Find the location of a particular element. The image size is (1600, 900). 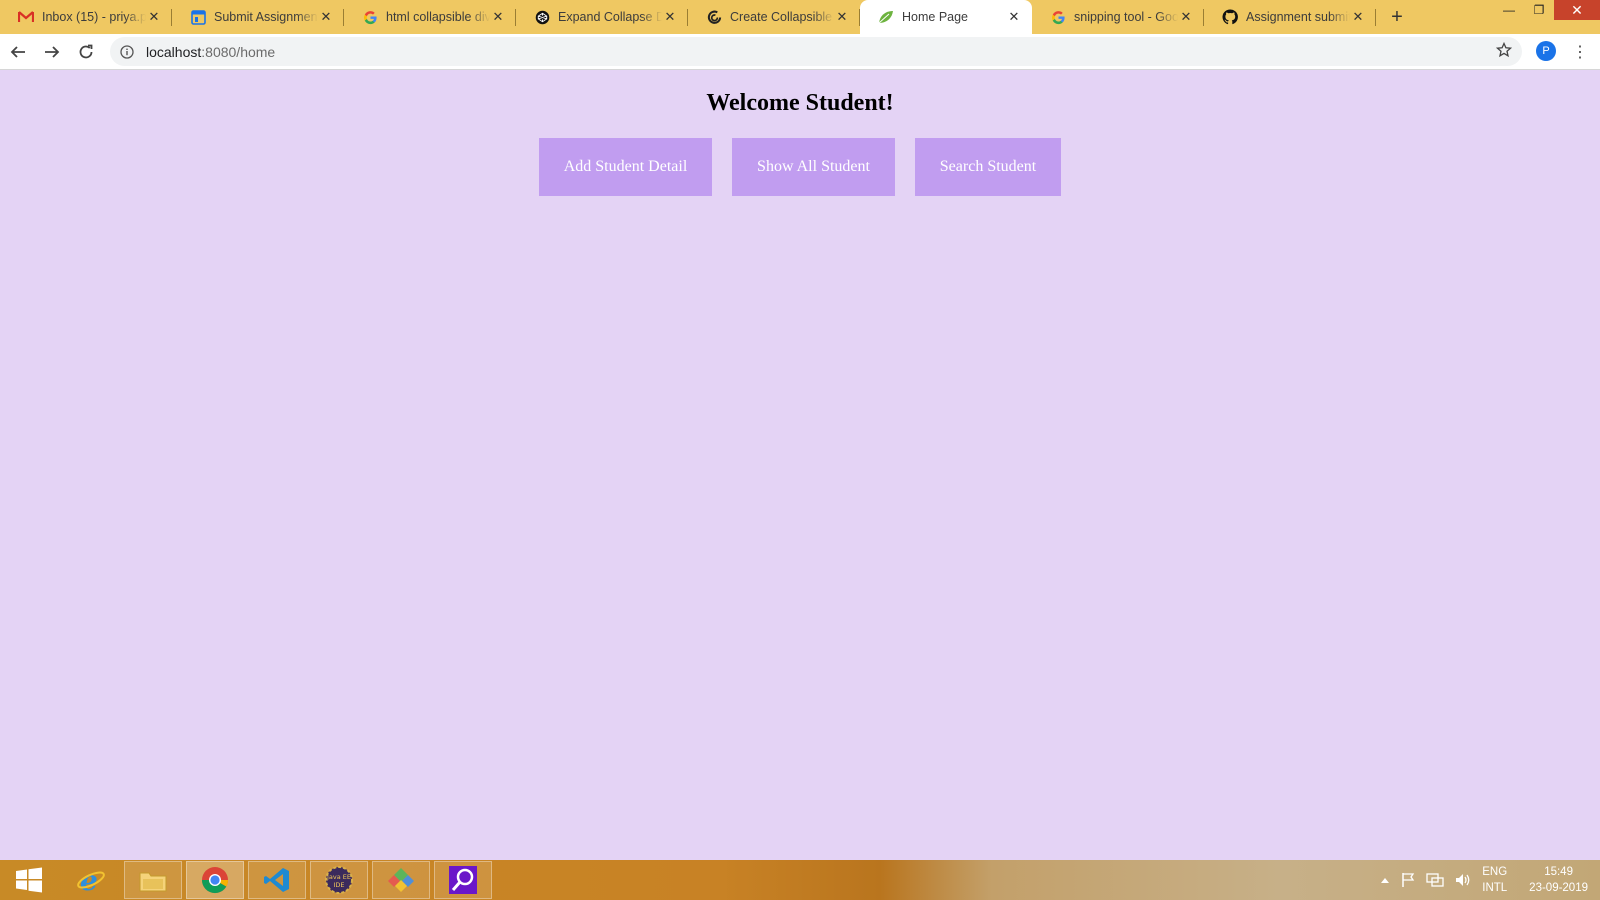

window-close-button: ✕ is located at coordinates (1577, 10).